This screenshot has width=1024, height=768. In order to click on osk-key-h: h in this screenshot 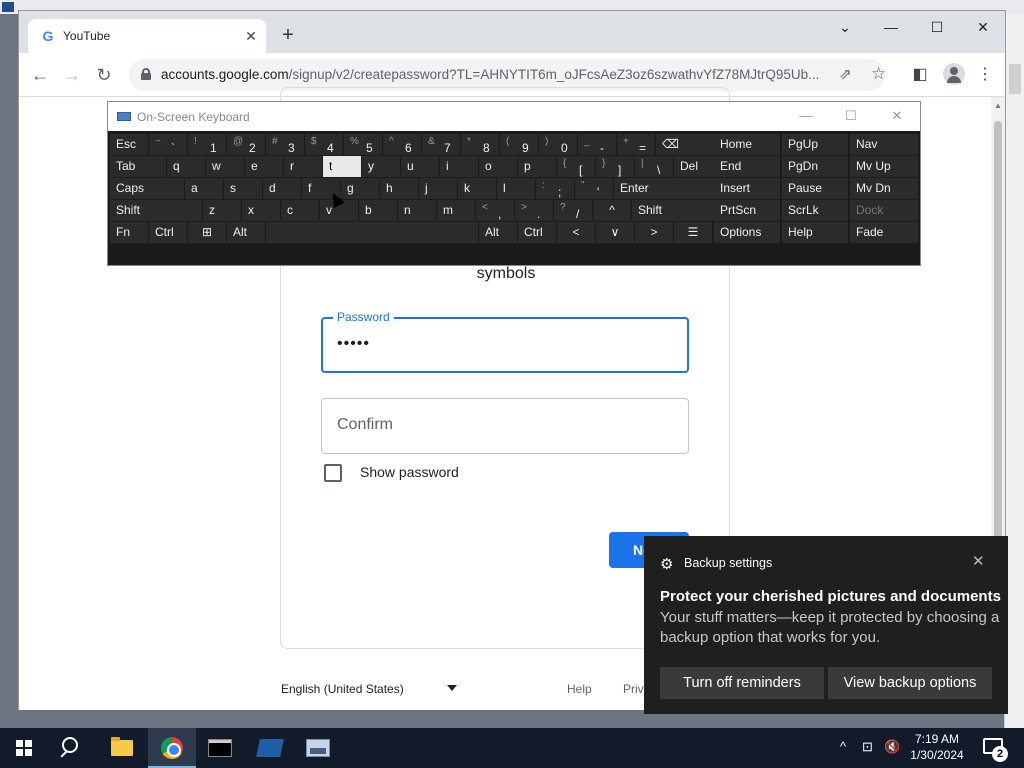, I will do `click(399, 188)`.